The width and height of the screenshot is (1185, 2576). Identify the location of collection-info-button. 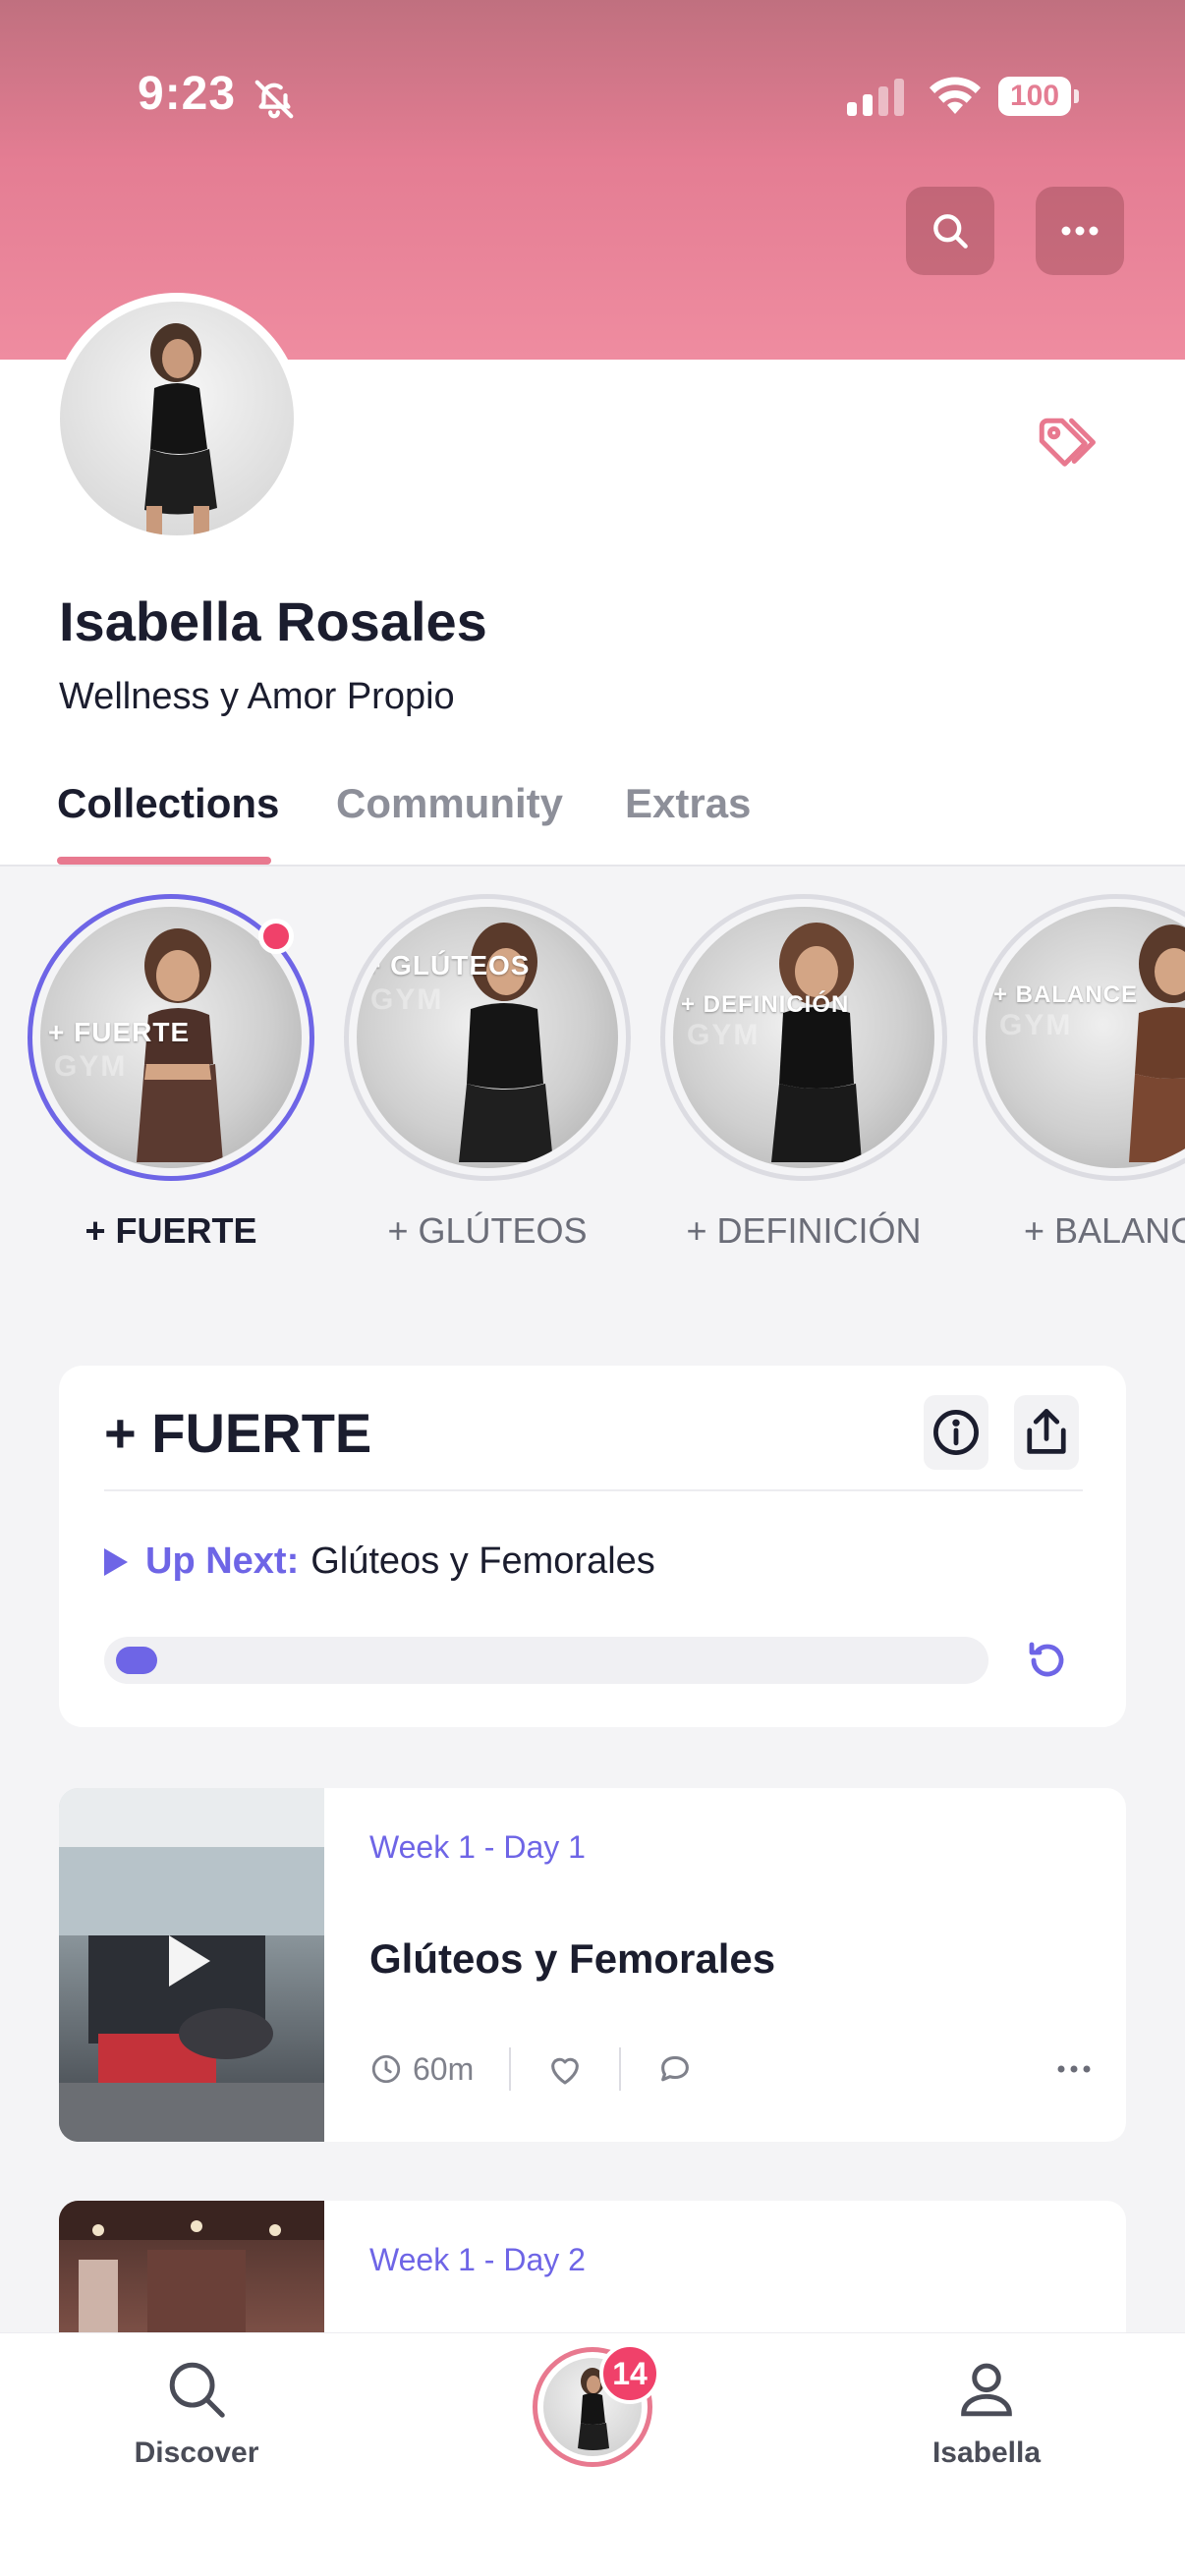
(956, 1432).